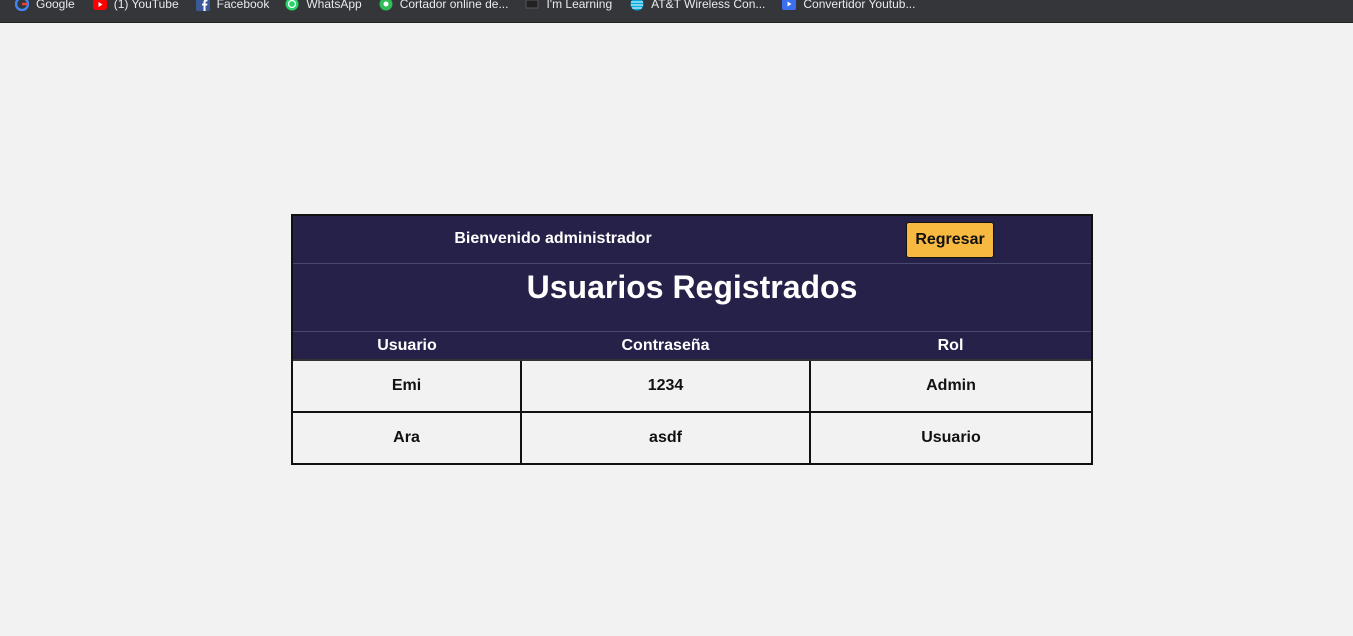  What do you see at coordinates (243, 5) in the screenshot?
I see `bookmark-label: Facebook` at bounding box center [243, 5].